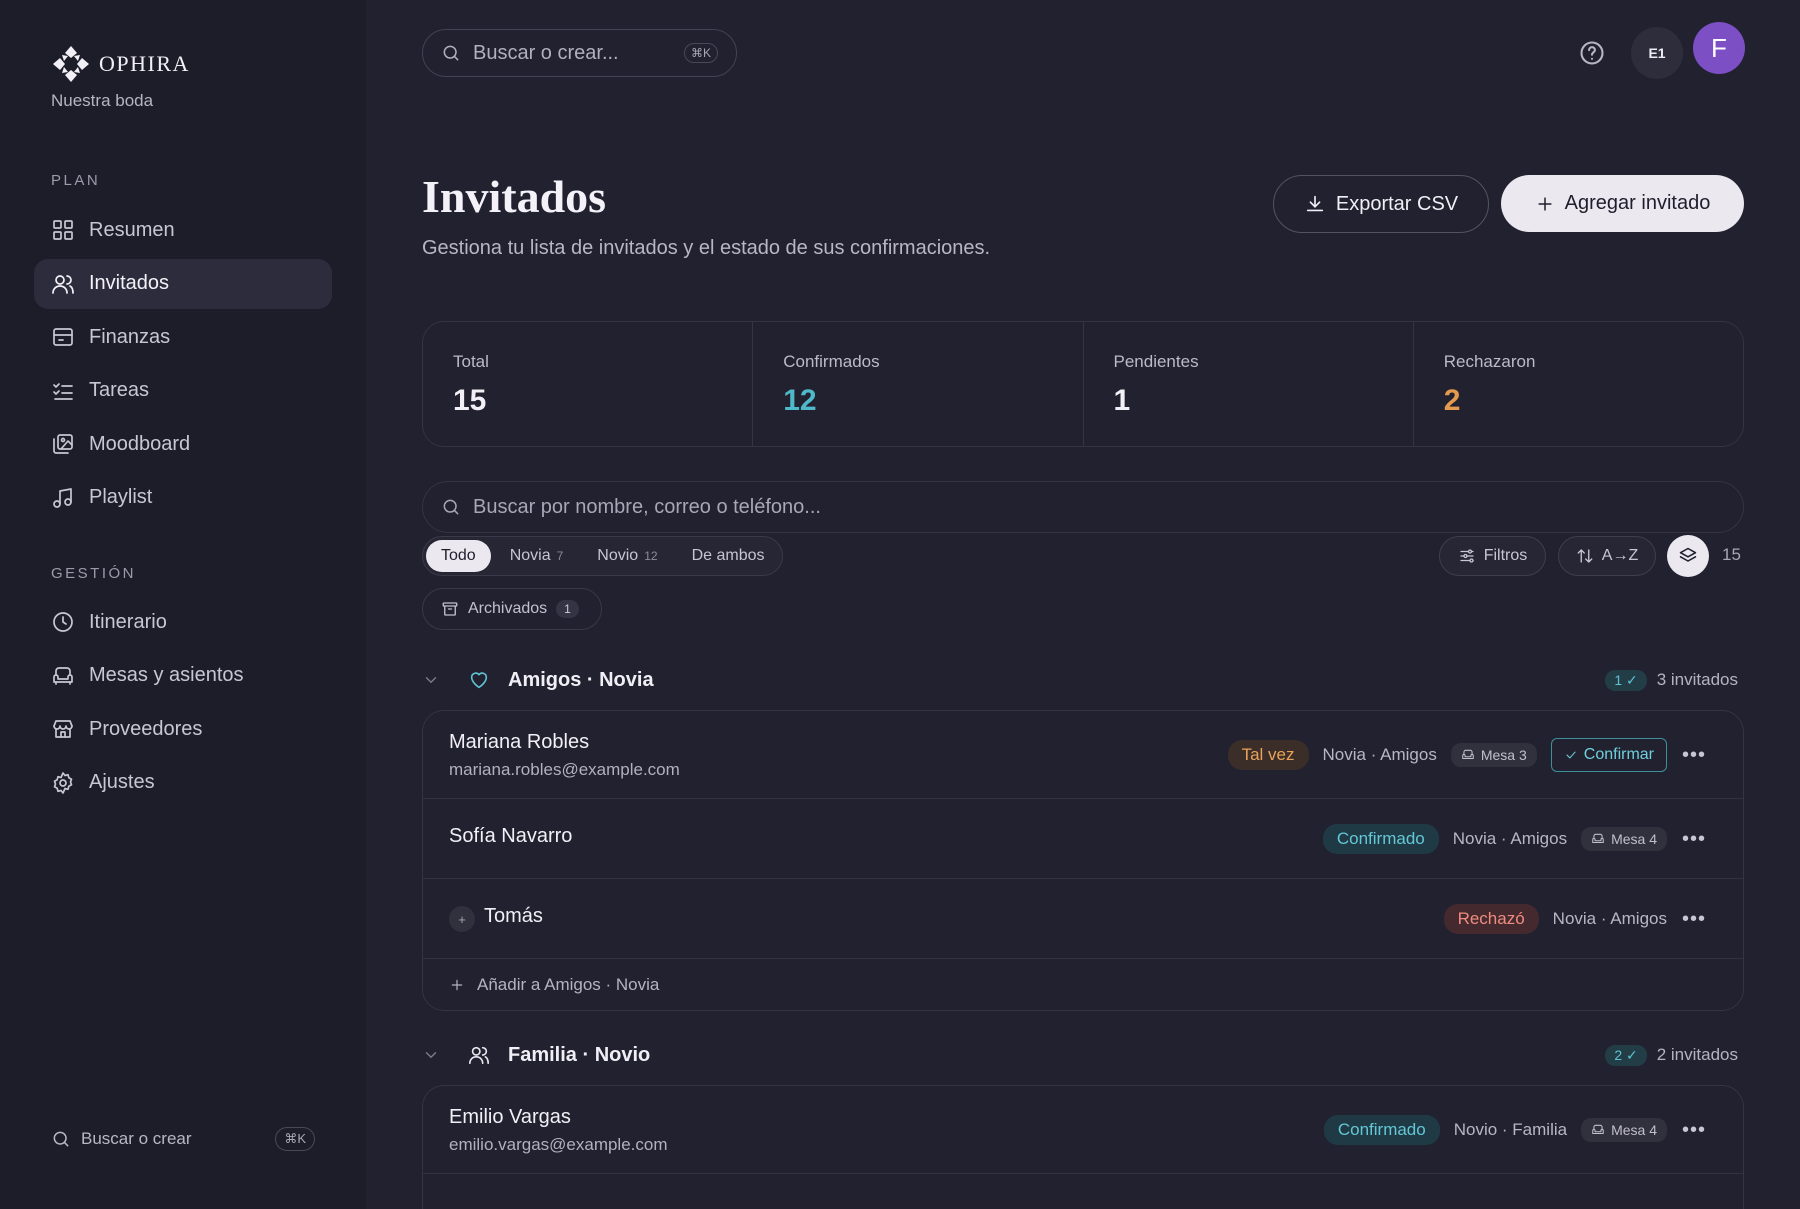  Describe the element at coordinates (63, 230) in the screenshot. I see `grid-icon` at that location.